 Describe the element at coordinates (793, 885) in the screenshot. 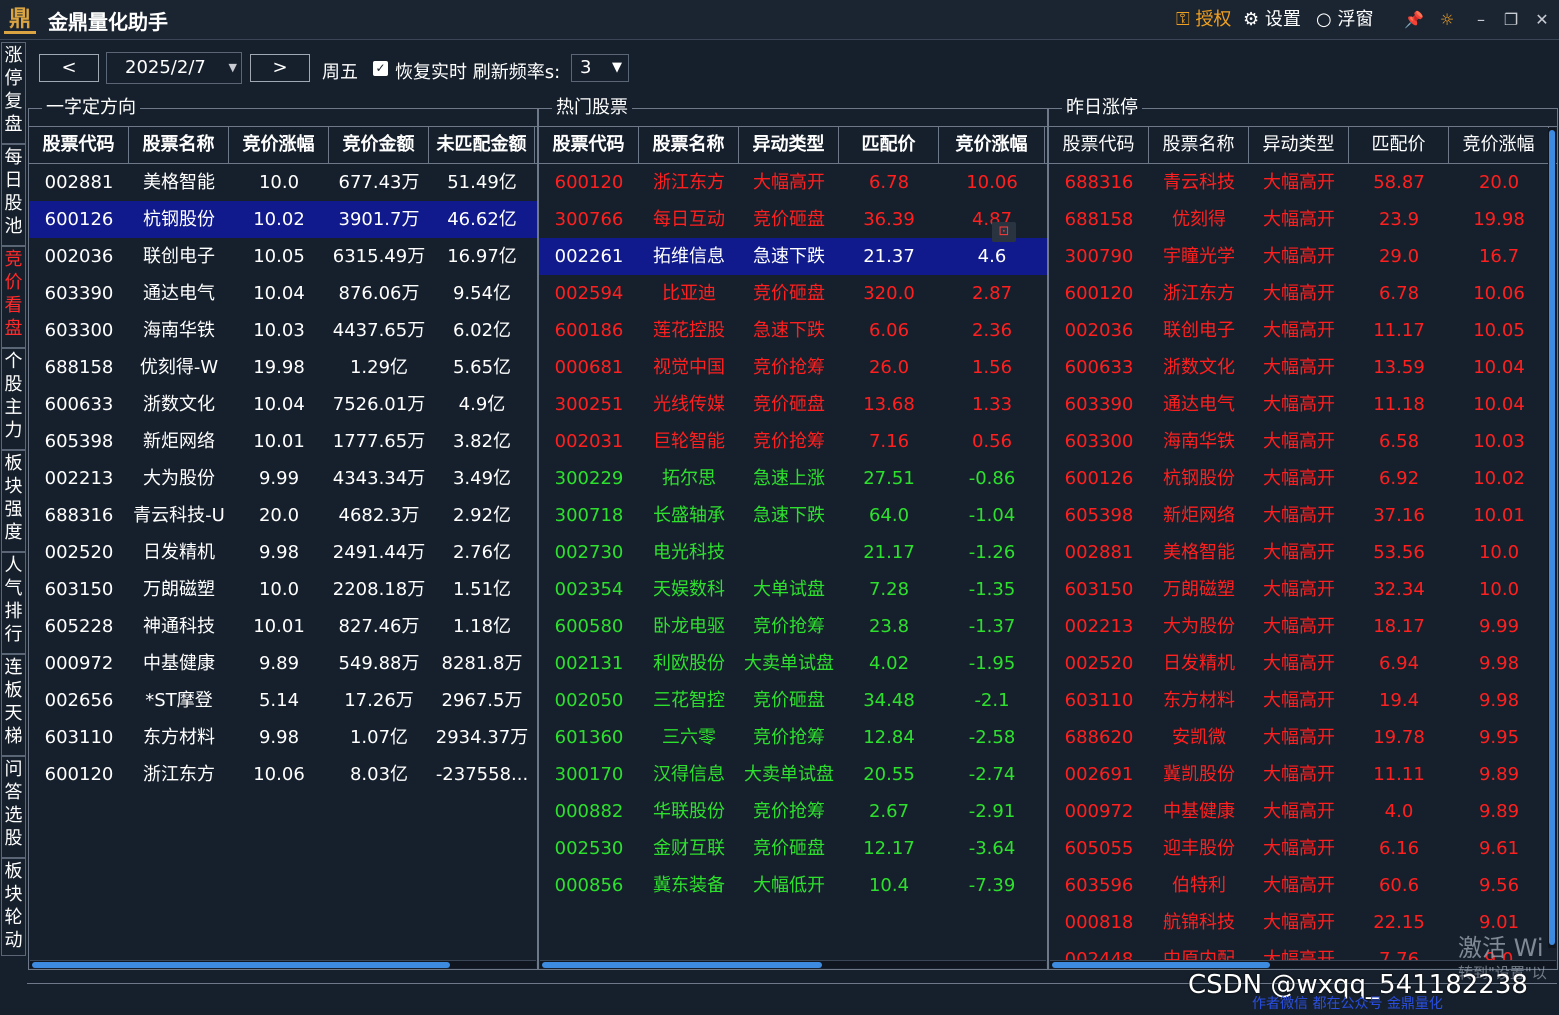

I see `table-row: 000856 冀东装备 大幅低开 10.4 -7.39` at that location.